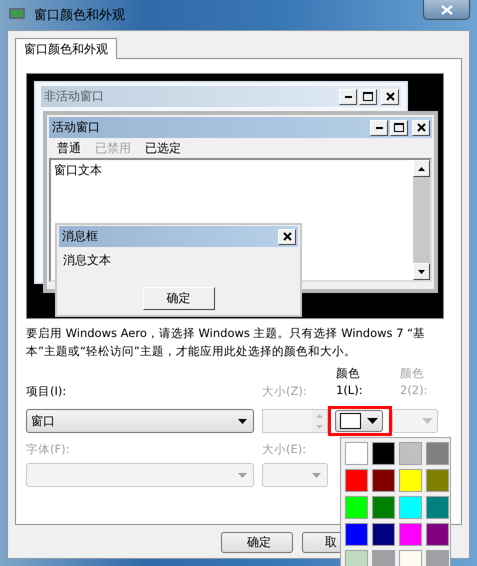  I want to click on window-text: 窗口文本, so click(78, 170).